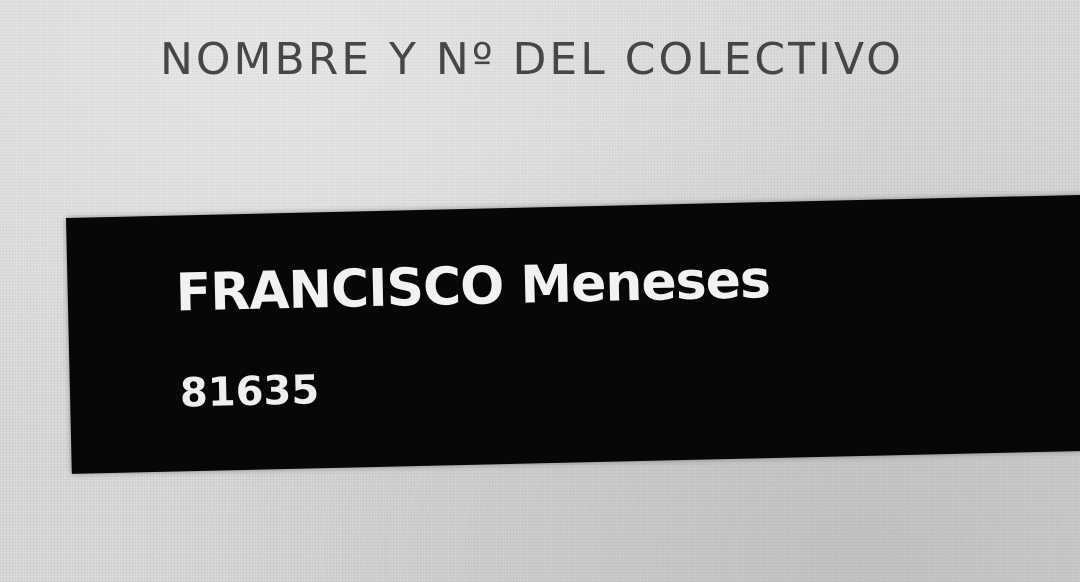 The width and height of the screenshot is (1080, 582). Describe the element at coordinates (532, 59) in the screenshot. I see `section-label: NOMBRE Y Nº DEL COLECTIVO` at that location.